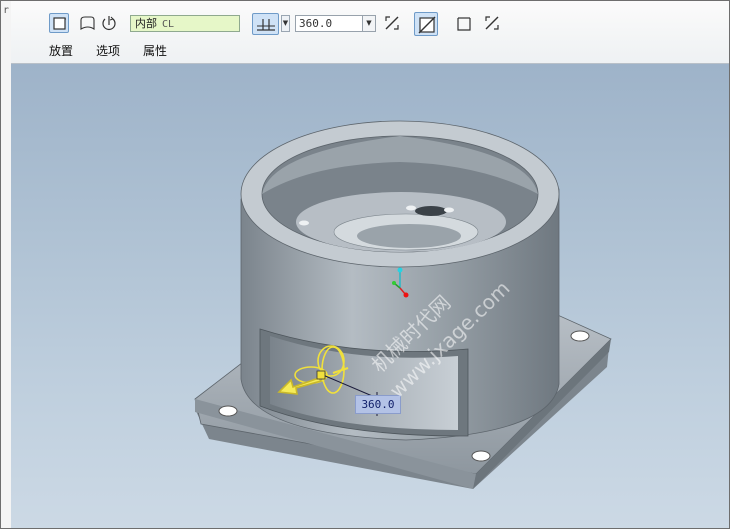 The width and height of the screenshot is (730, 529). What do you see at coordinates (61, 50) in the screenshot?
I see `tab-placement: 放置` at bounding box center [61, 50].